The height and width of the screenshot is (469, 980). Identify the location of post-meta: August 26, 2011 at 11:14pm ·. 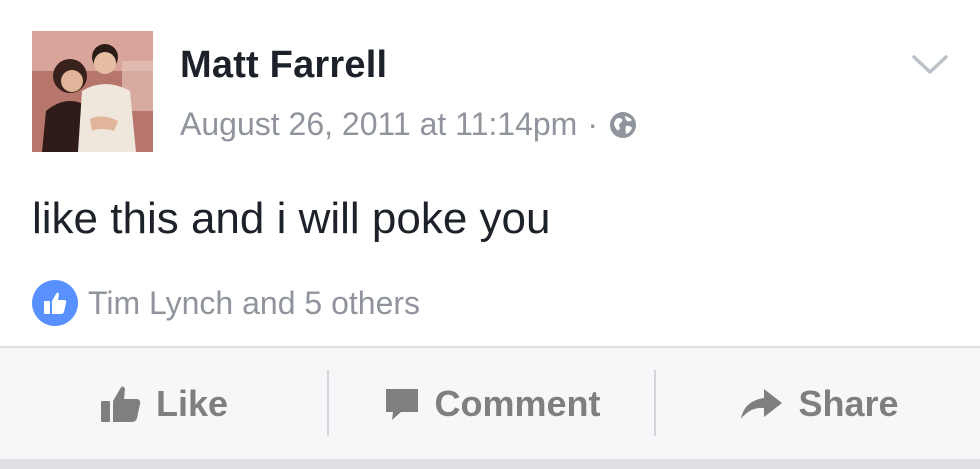
(409, 124).